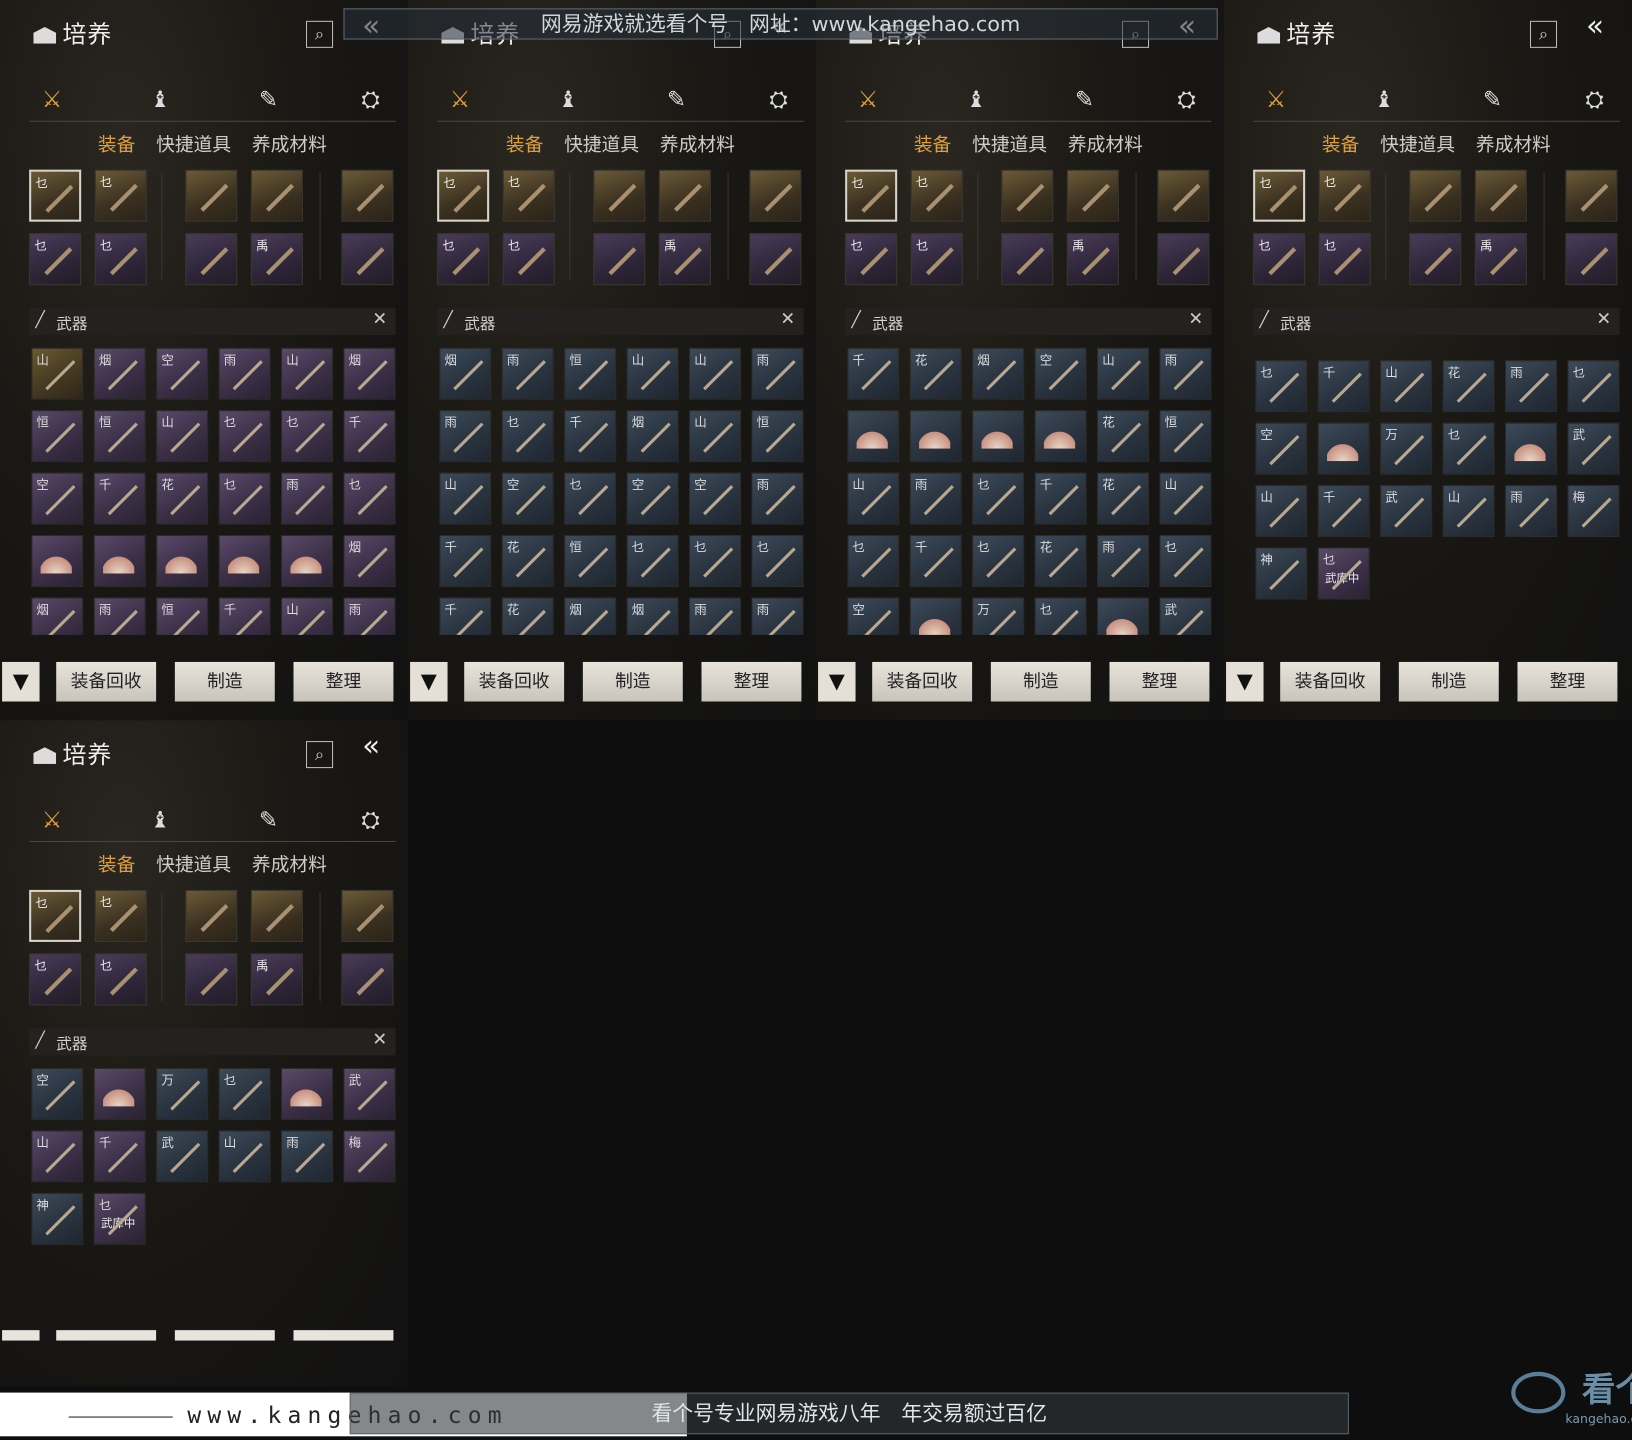  What do you see at coordinates (1593, 511) in the screenshot?
I see `weapon-item: 梅` at bounding box center [1593, 511].